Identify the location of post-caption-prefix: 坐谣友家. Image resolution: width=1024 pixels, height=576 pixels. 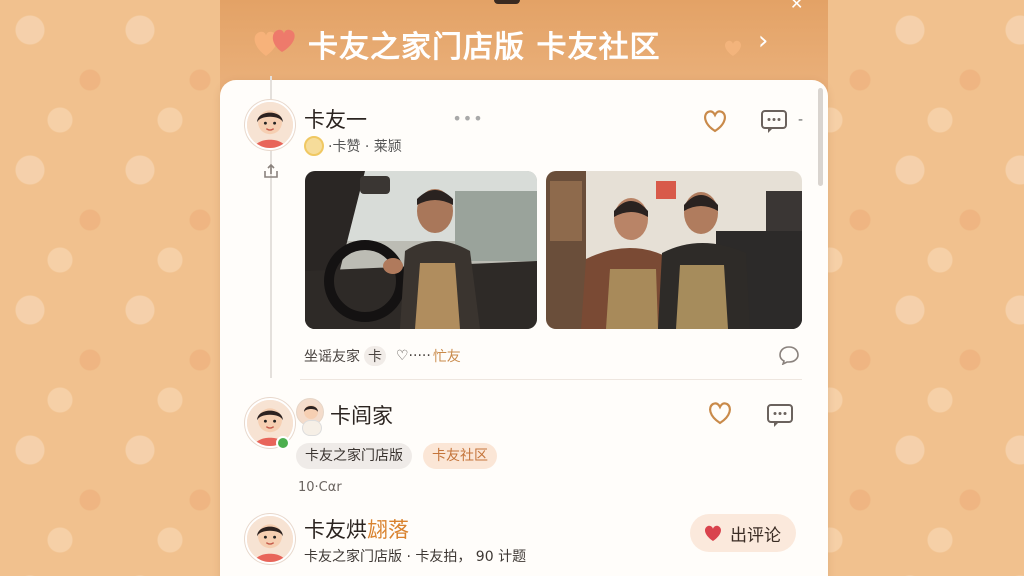
(332, 357).